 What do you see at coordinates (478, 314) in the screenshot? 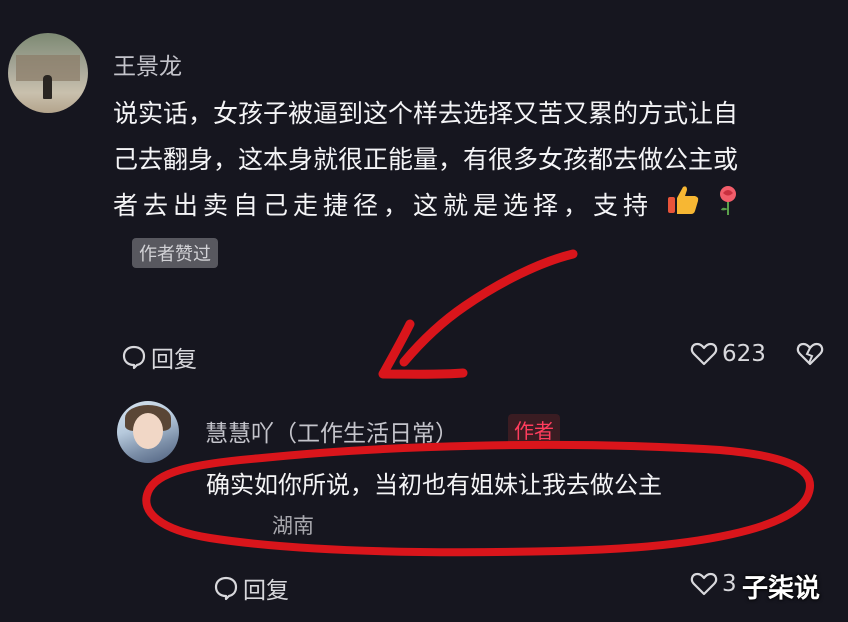
I see `annotation-arrow` at bounding box center [478, 314].